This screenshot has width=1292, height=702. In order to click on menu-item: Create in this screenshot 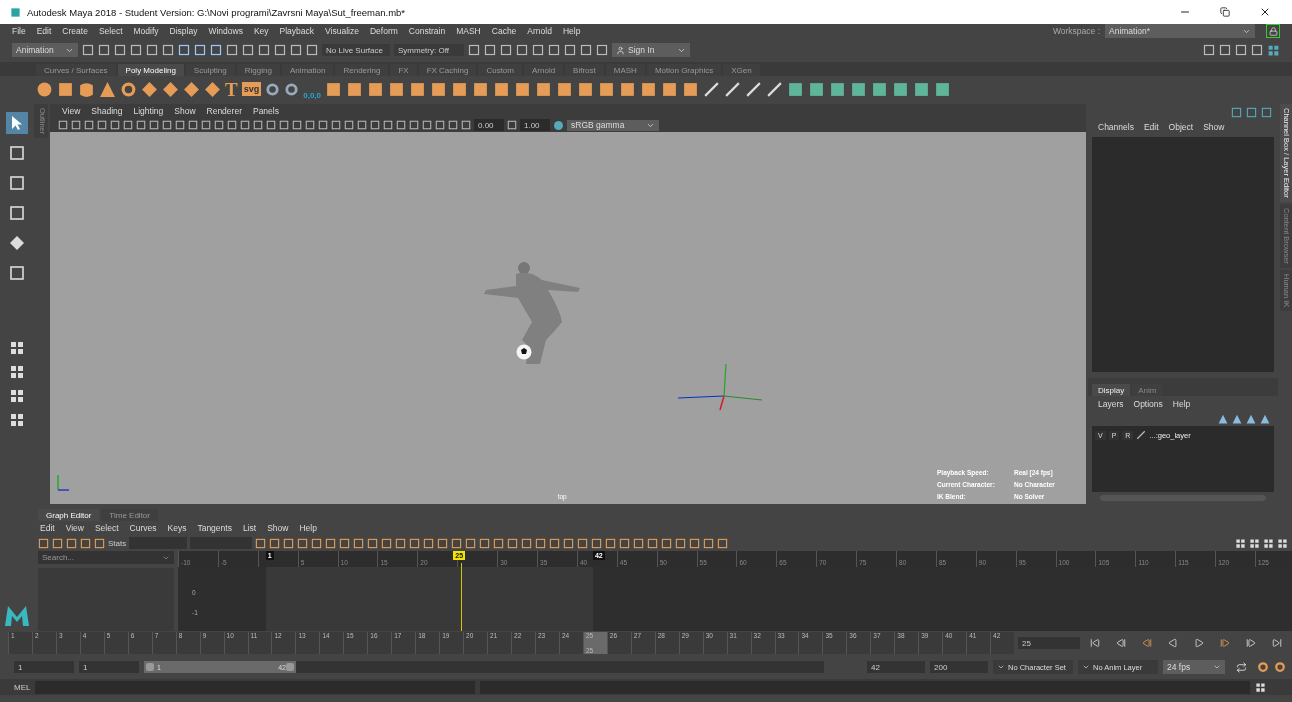, I will do `click(75, 31)`.